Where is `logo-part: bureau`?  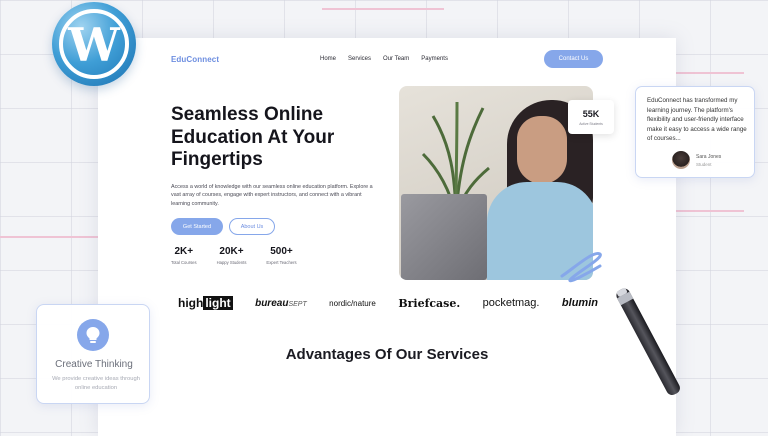 logo-part: bureau is located at coordinates (272, 303).